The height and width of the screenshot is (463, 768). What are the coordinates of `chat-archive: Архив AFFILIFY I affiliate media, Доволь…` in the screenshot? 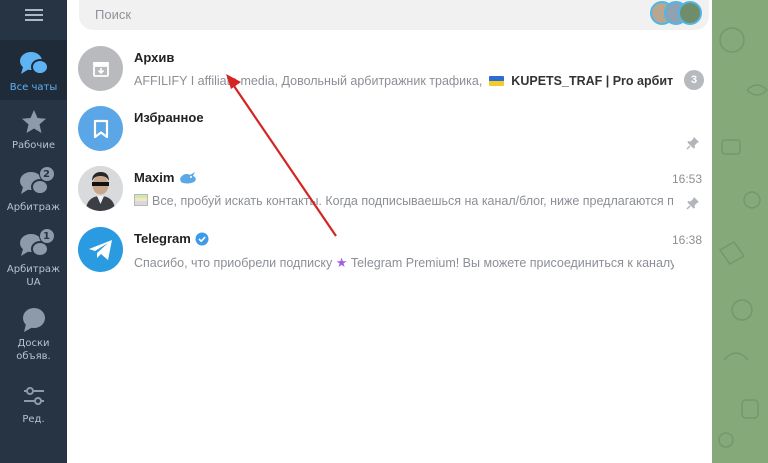 It's located at (389, 70).